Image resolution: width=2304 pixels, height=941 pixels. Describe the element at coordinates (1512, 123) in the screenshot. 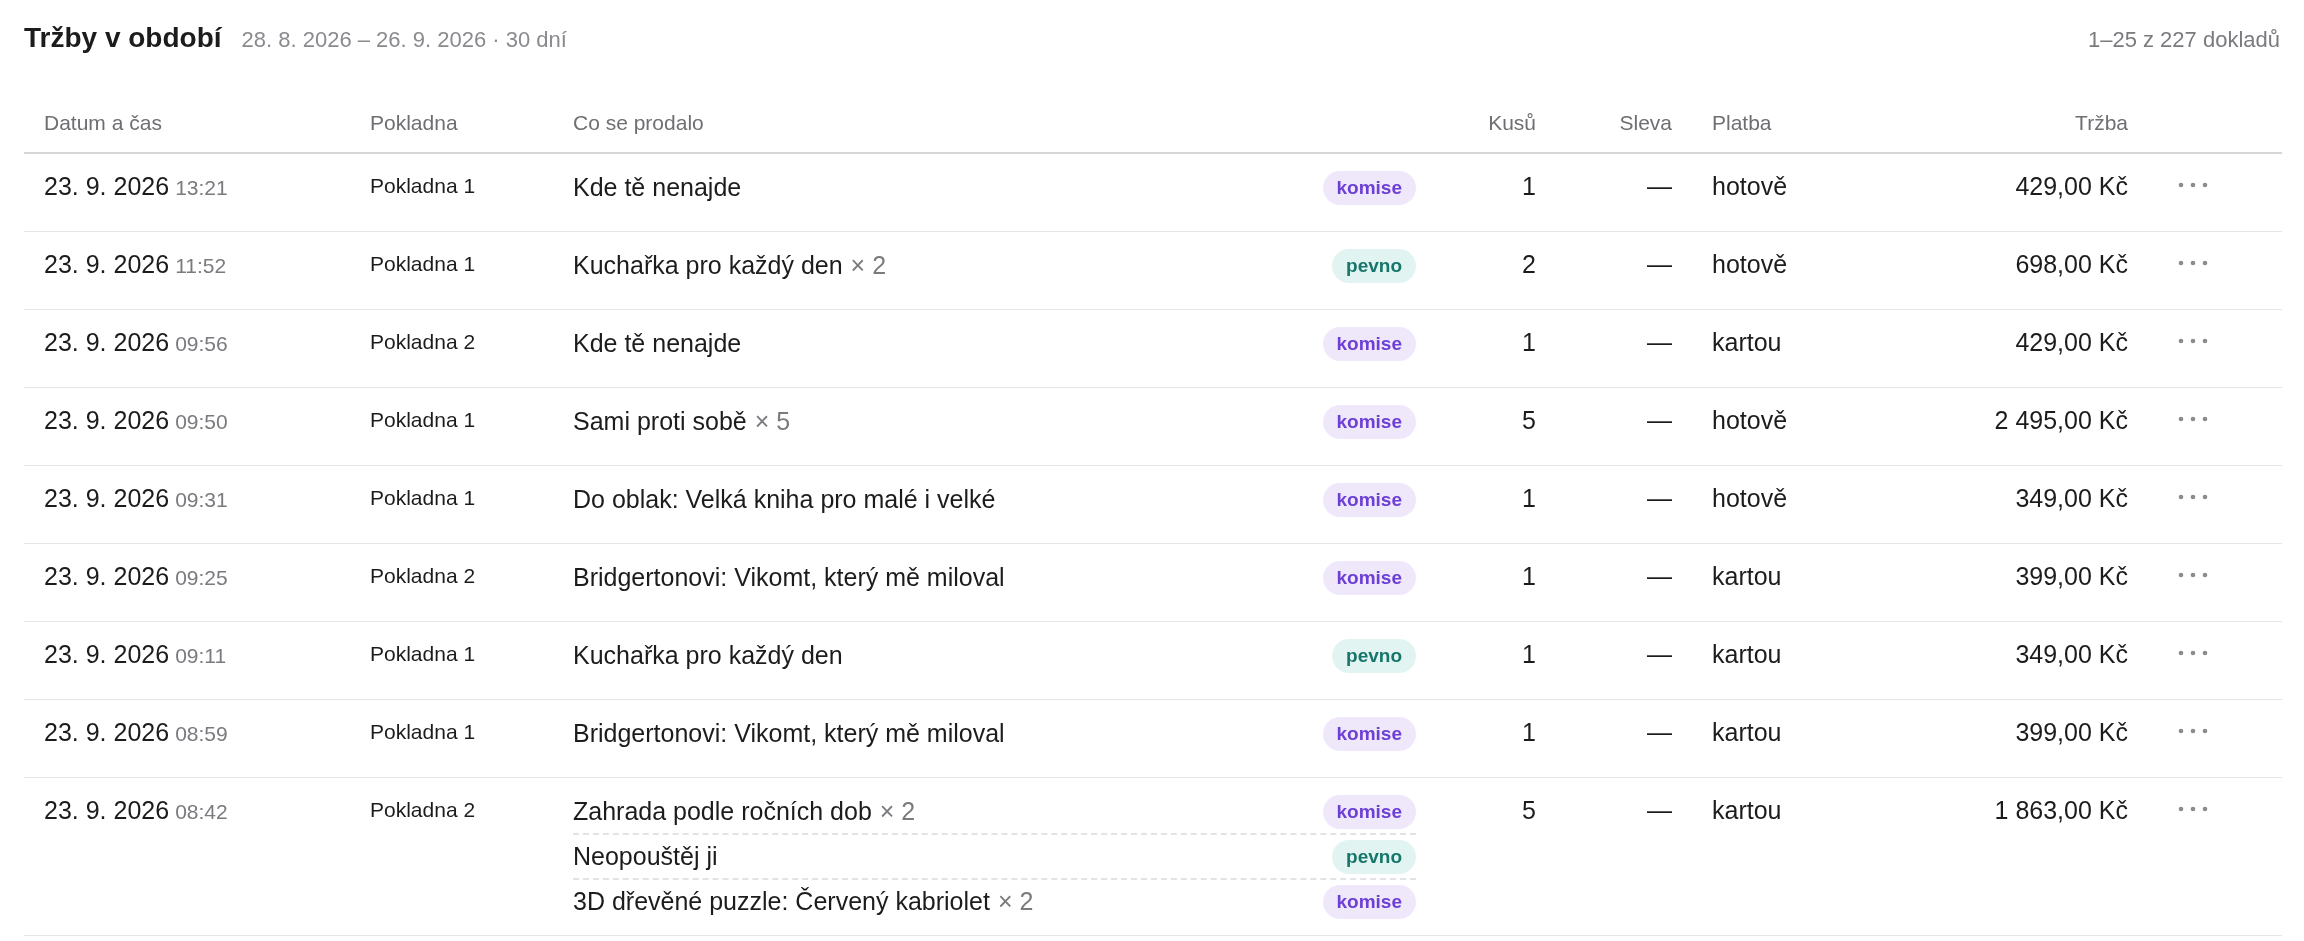

I see `column-header: Kusů` at that location.